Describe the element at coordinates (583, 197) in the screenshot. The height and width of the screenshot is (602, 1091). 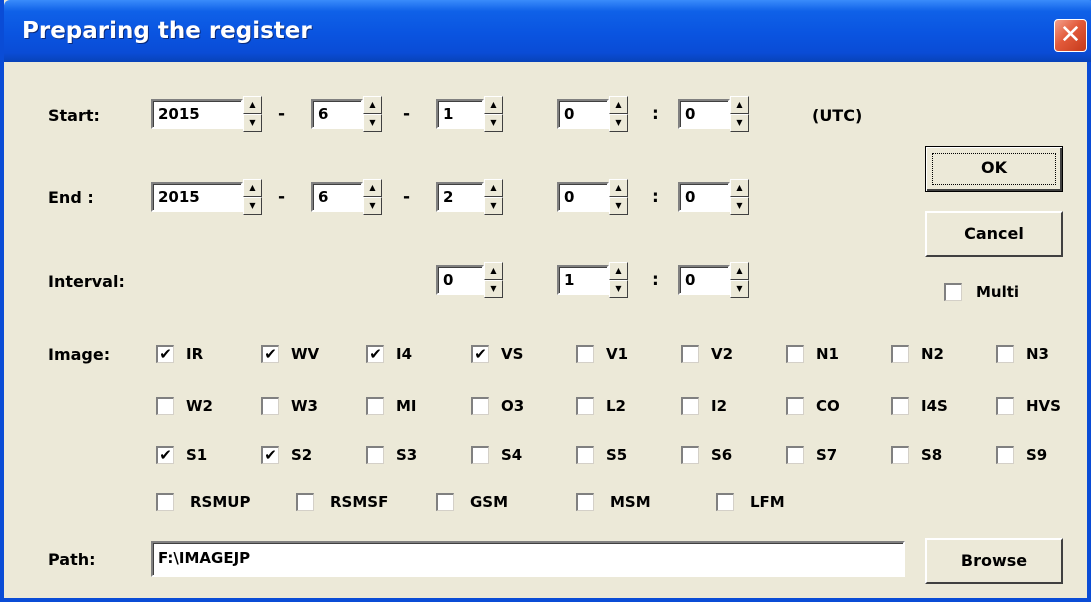
I see `end-hour-field: 0` at that location.